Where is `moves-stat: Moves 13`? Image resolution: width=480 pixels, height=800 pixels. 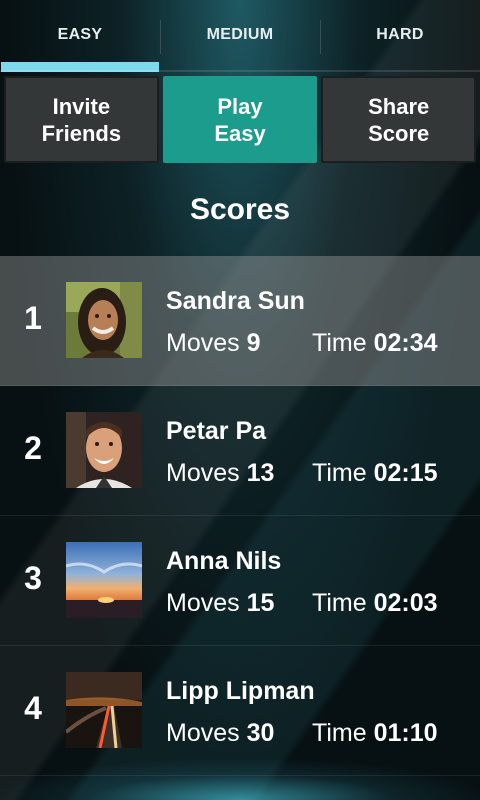
moves-stat: Moves 13 is located at coordinates (220, 473).